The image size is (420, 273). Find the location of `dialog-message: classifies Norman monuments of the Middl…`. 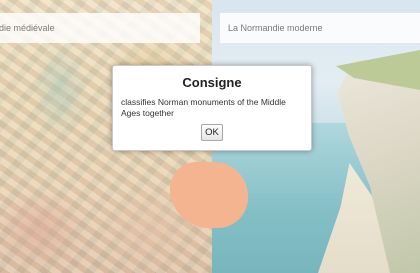

dialog-message: classifies Norman monuments of the Middl… is located at coordinates (203, 107).